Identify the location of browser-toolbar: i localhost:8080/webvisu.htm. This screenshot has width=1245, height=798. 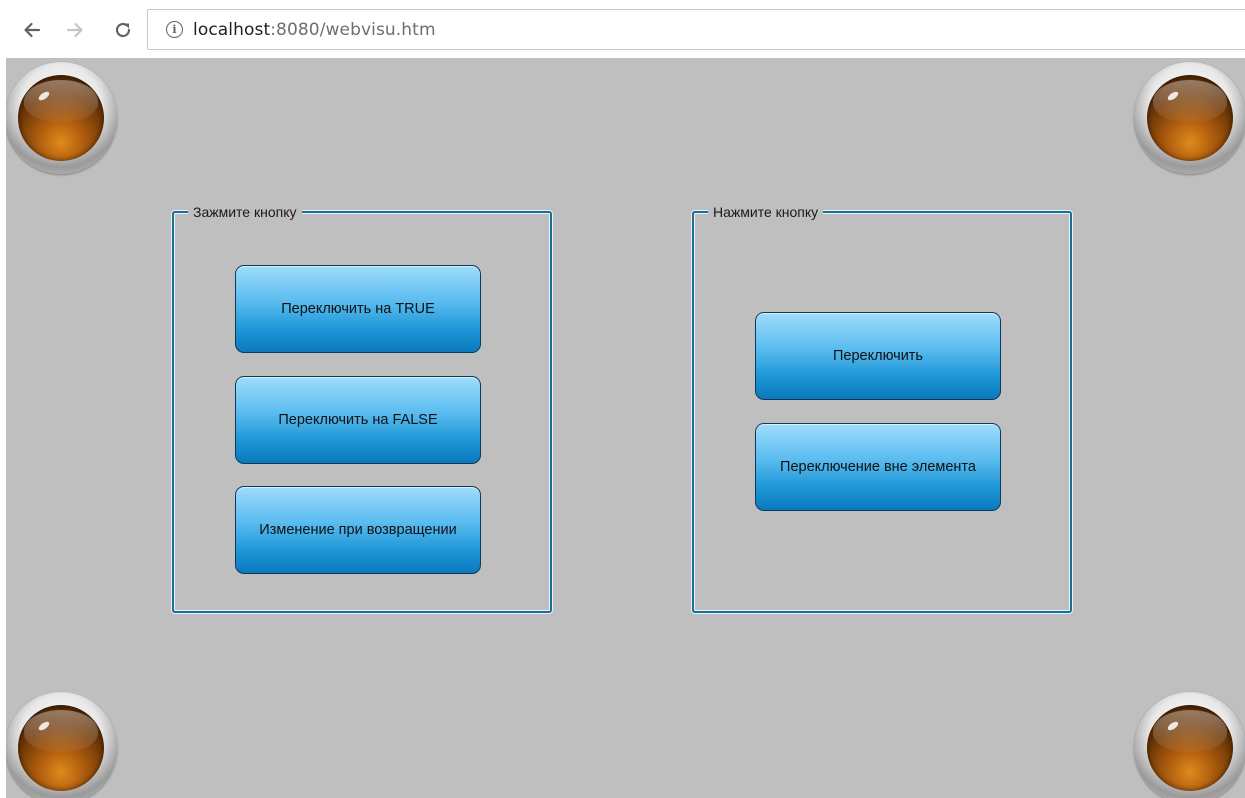
(622, 29).